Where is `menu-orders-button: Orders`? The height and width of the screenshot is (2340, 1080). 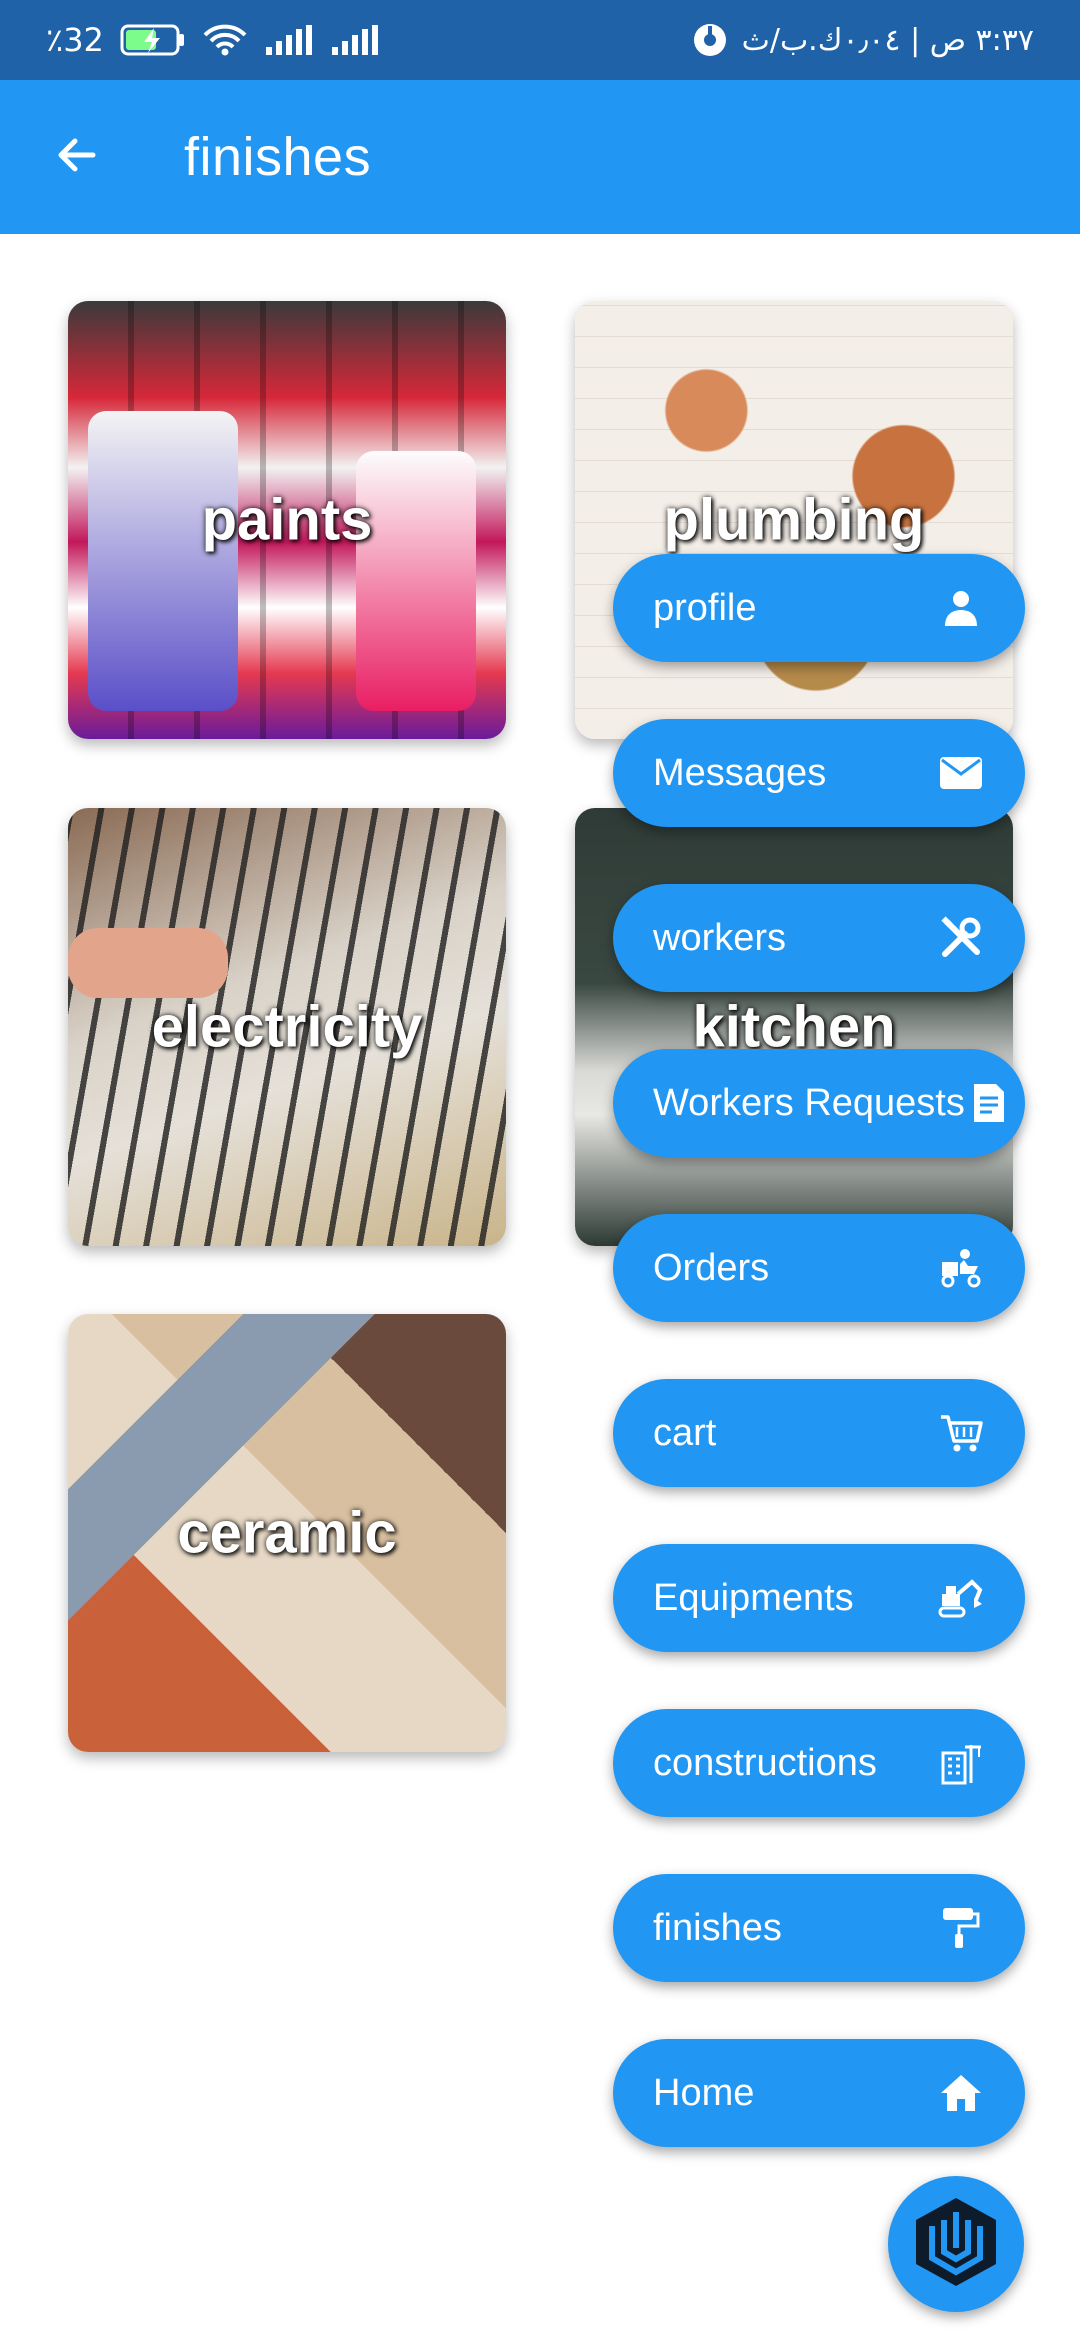
menu-orders-button: Orders is located at coordinates (819, 1268).